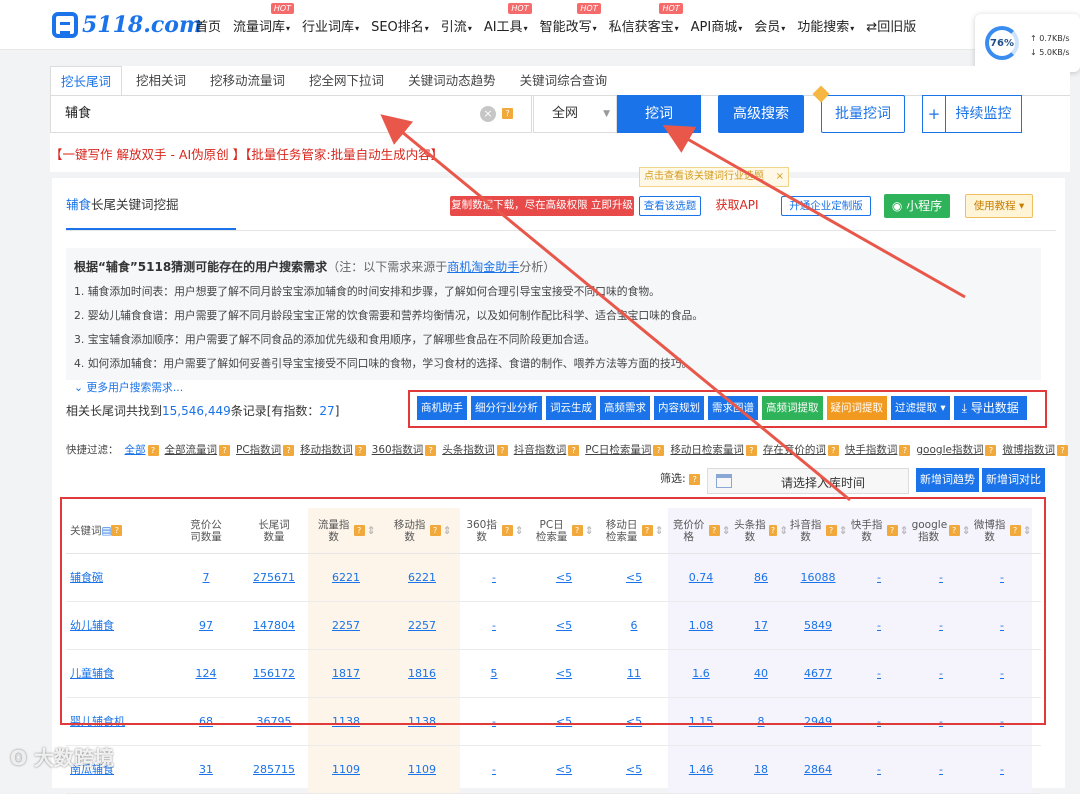 The image size is (1080, 794). What do you see at coordinates (208, 25) in the screenshot?
I see `nav-item: 首页` at bounding box center [208, 25].